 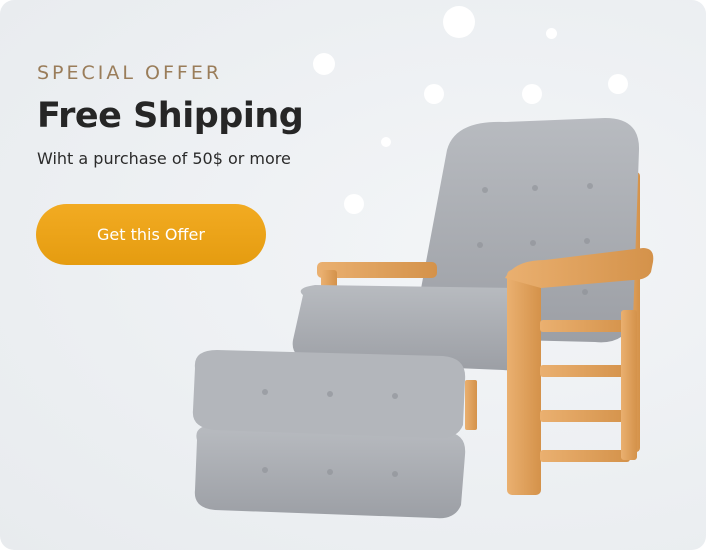 I want to click on special-offer-label: SPECIAL OFFER, so click(x=130, y=73).